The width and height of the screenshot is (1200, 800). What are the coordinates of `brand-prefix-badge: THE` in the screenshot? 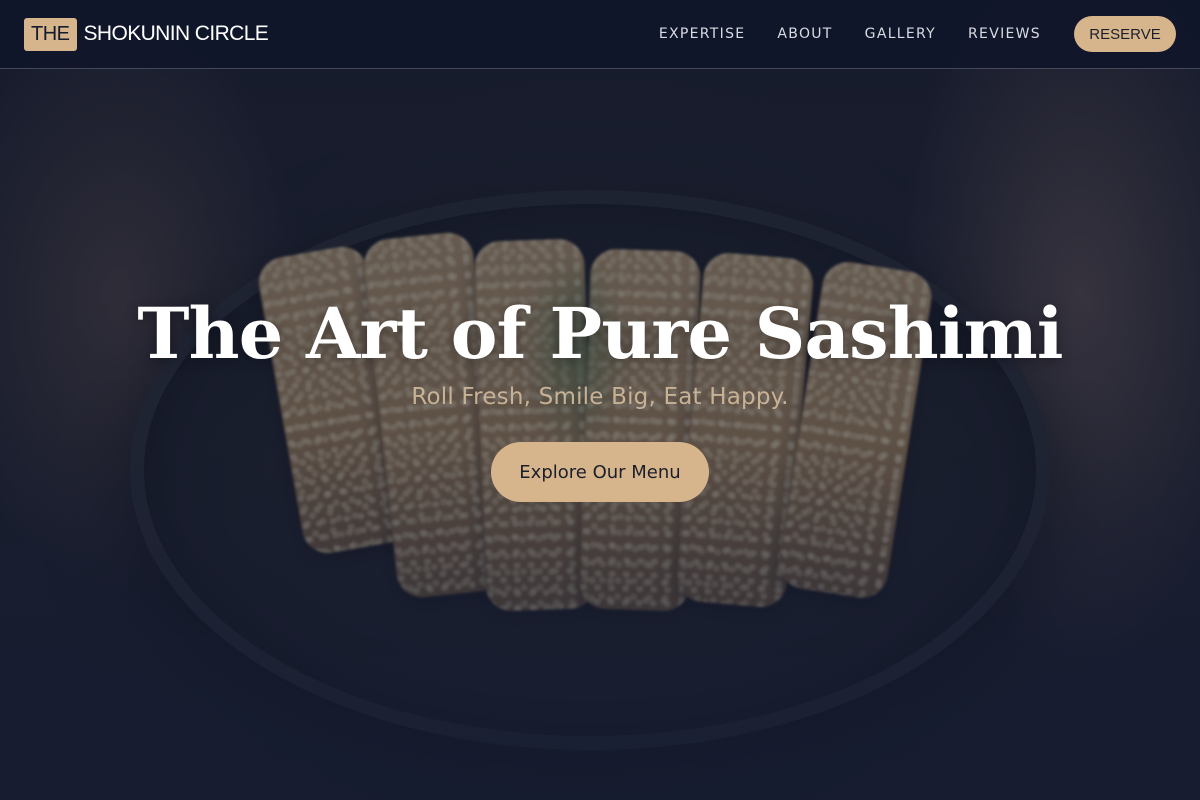 It's located at (50, 34).